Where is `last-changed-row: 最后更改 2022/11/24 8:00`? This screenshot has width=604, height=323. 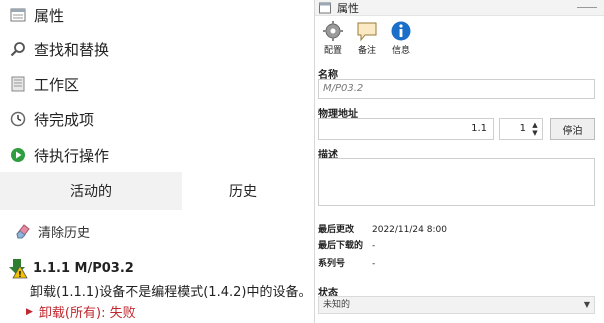
last-changed-row: 最后更改 2022/11/24 8:00 is located at coordinates (382, 228).